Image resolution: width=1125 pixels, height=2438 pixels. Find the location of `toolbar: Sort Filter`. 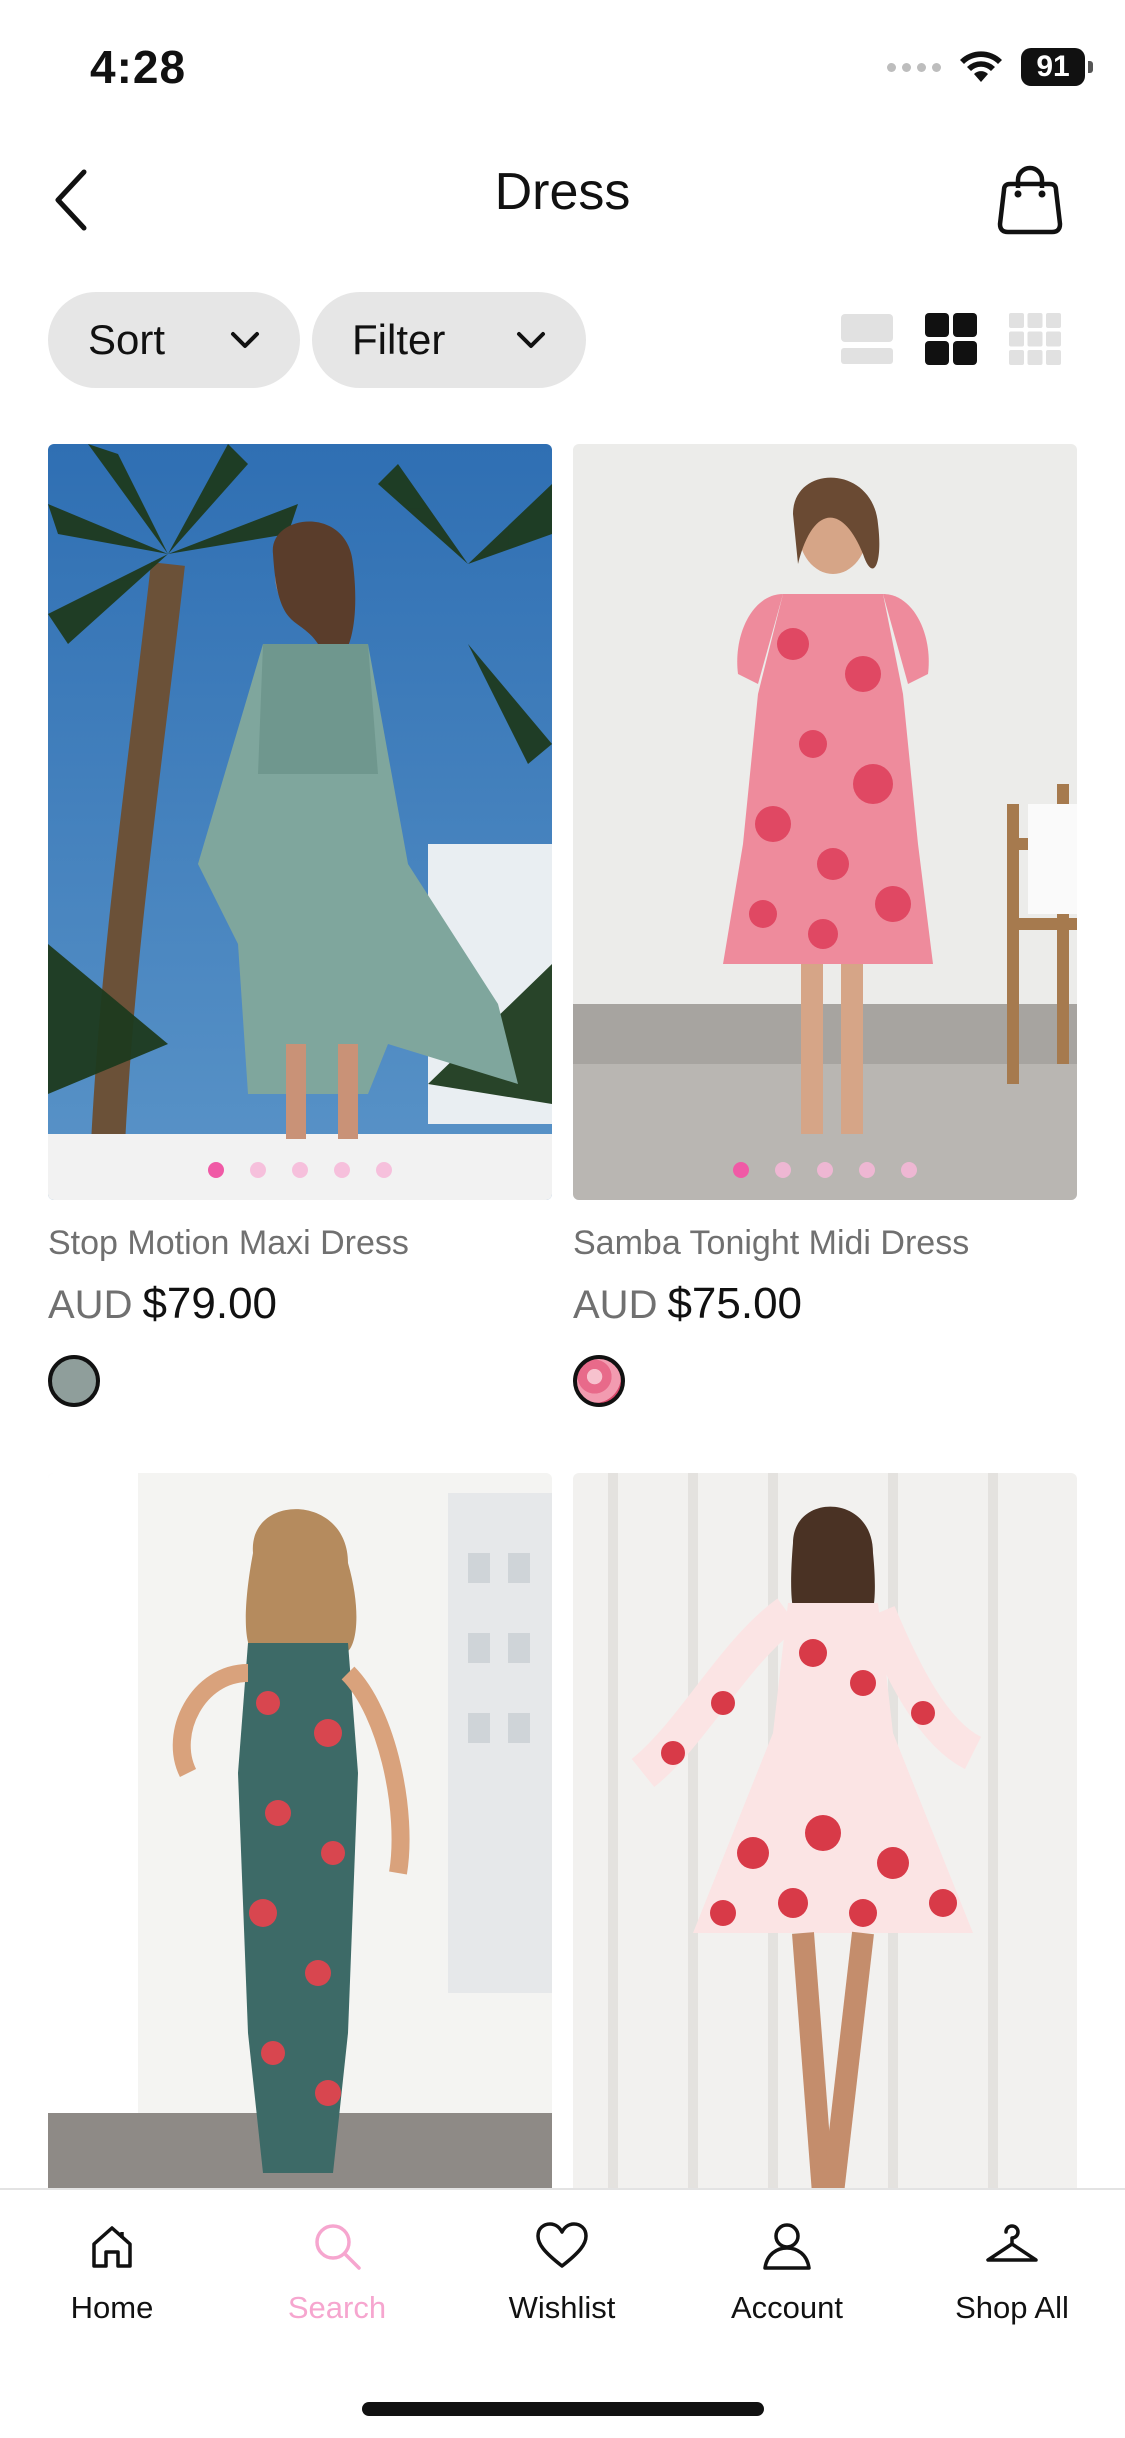

toolbar: Sort Filter is located at coordinates (562, 341).